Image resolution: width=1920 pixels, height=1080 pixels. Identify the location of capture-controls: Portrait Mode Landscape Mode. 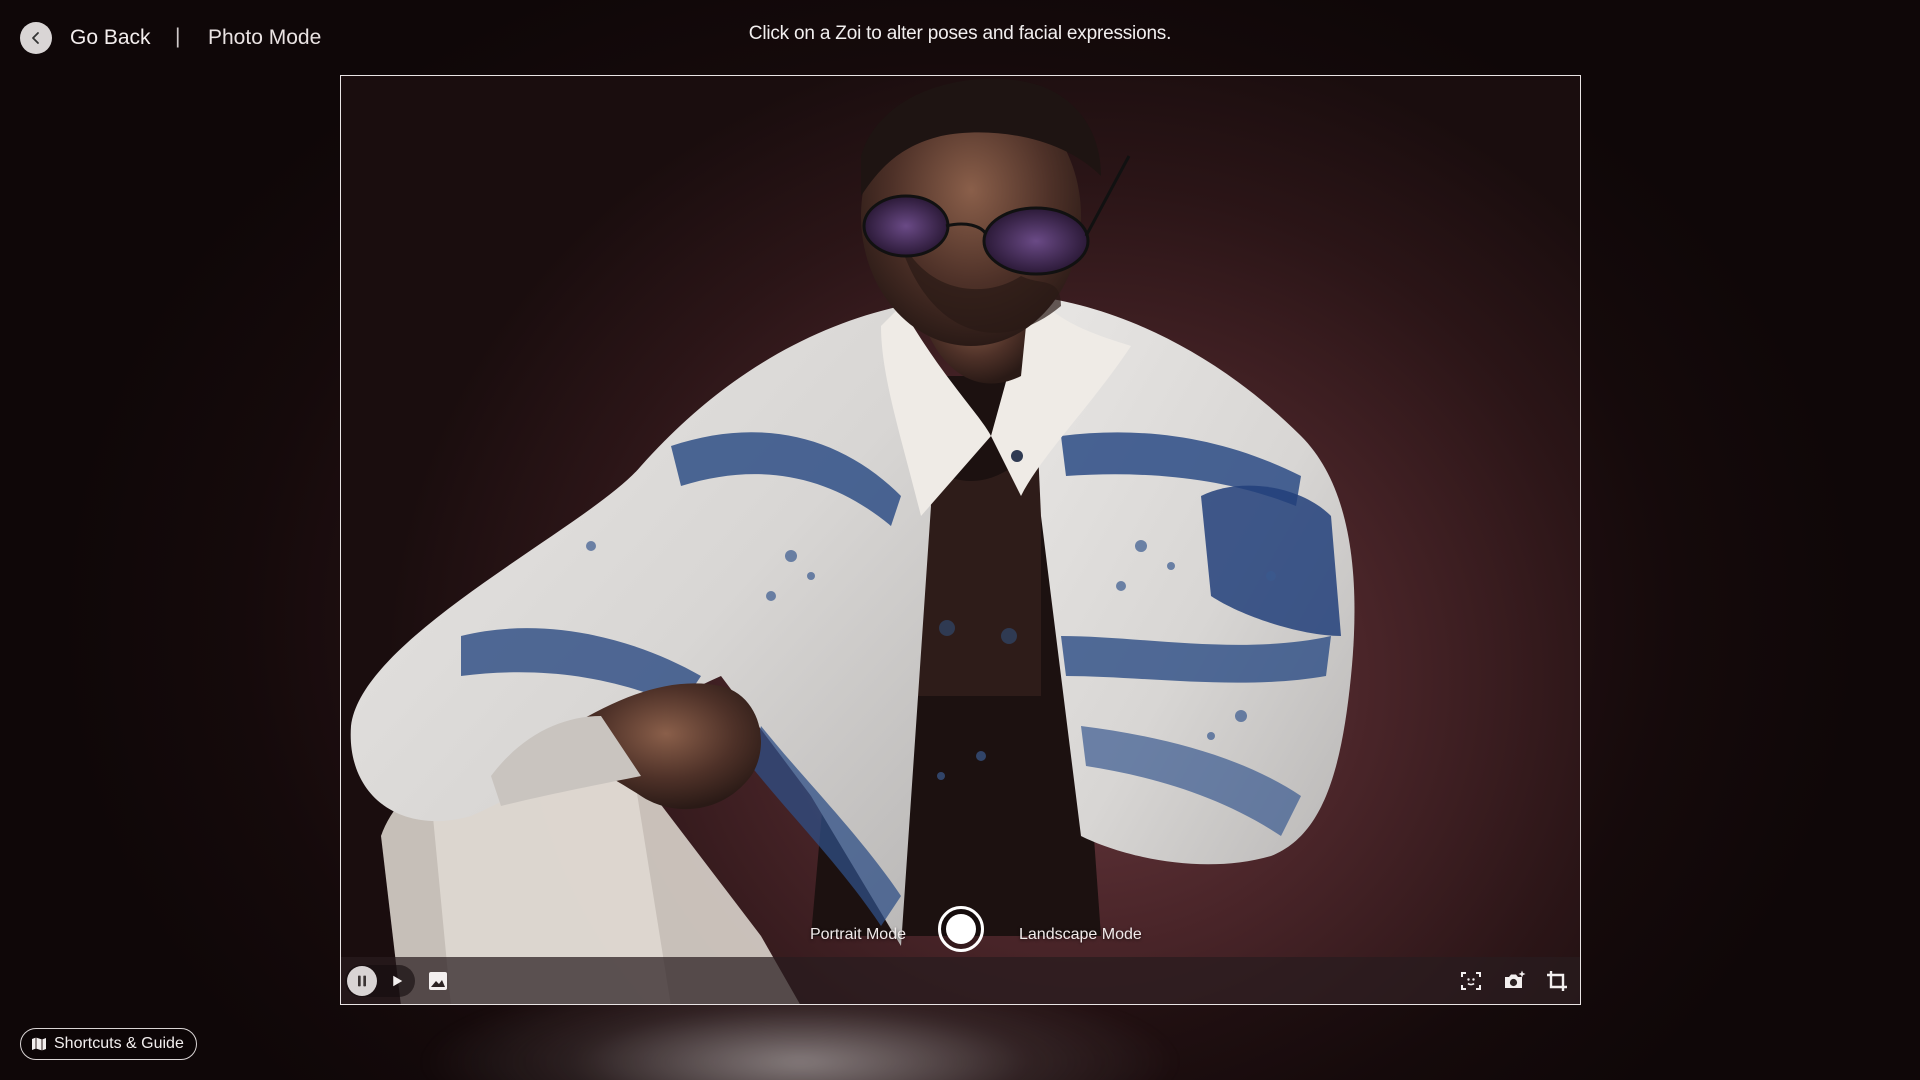
(960, 928).